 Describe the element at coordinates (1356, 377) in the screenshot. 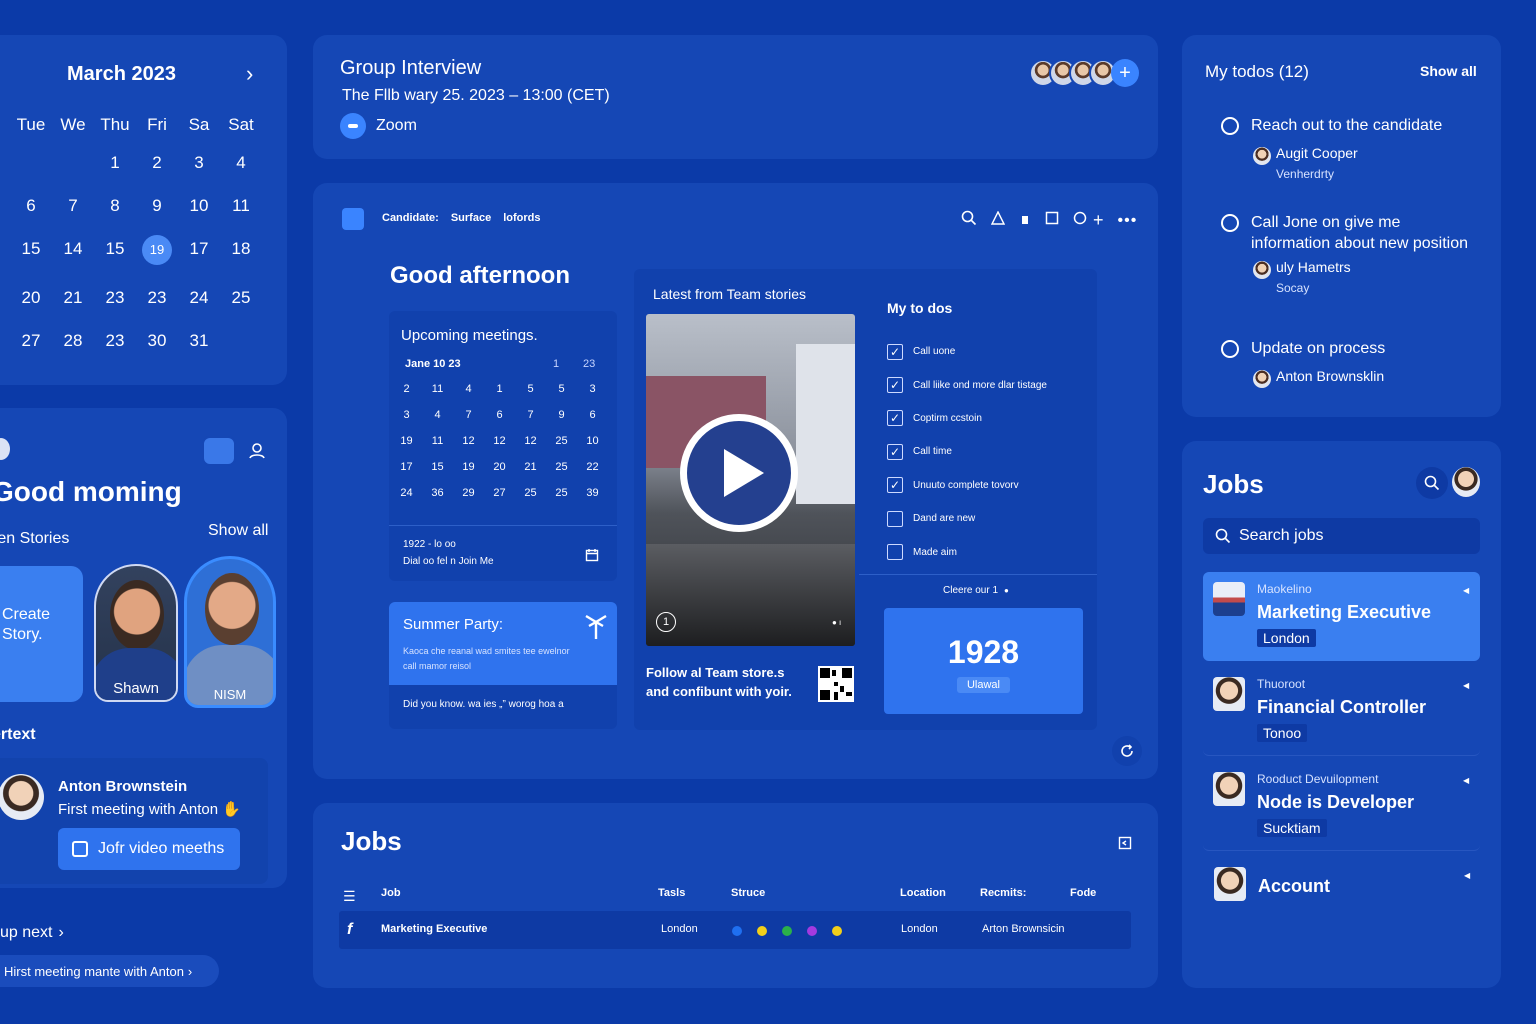

I see `todo-item: Update on process Anton Brownsklin` at that location.